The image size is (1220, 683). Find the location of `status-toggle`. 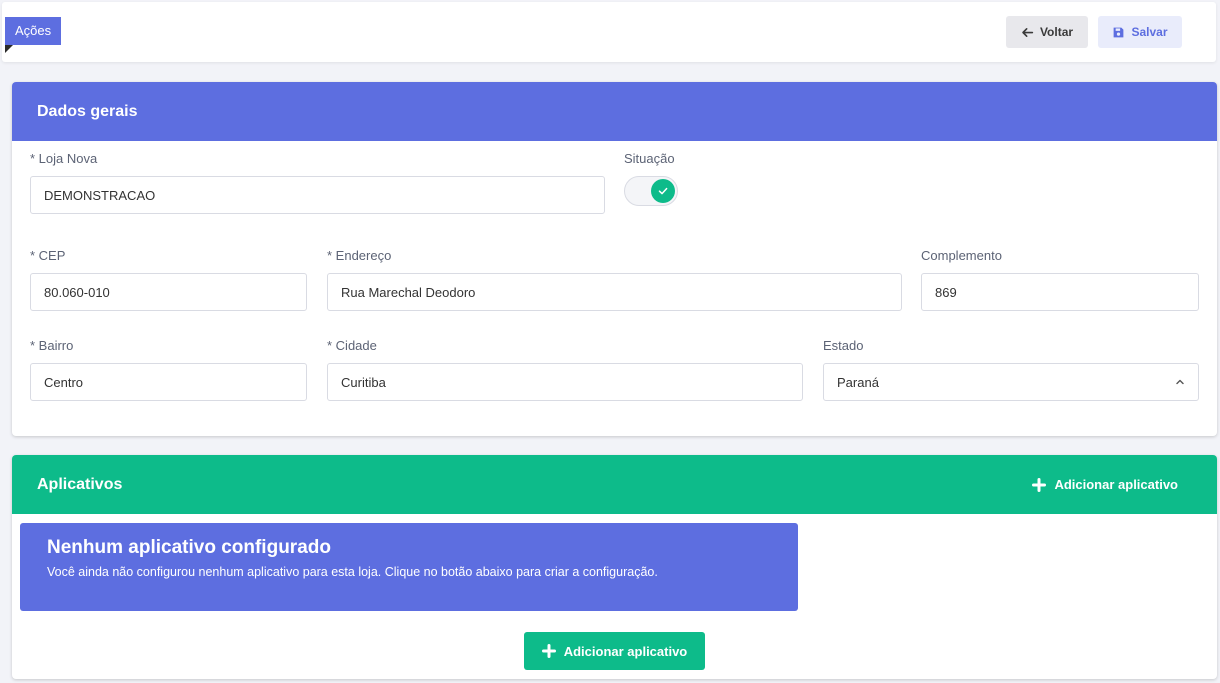

status-toggle is located at coordinates (651, 191).